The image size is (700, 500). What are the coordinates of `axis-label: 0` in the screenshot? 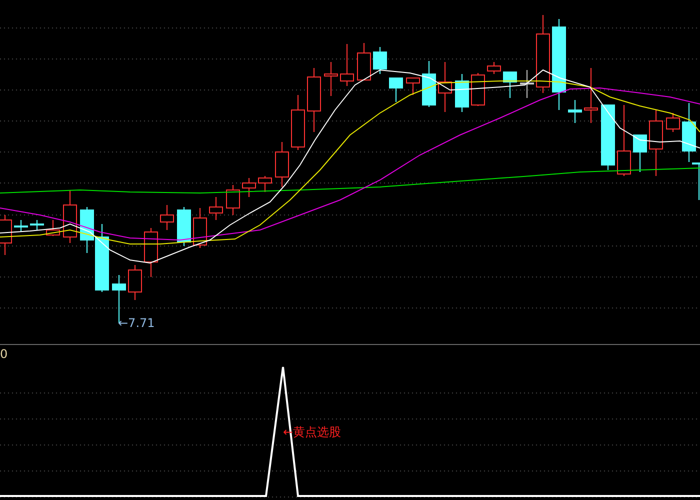 It's located at (4, 354).